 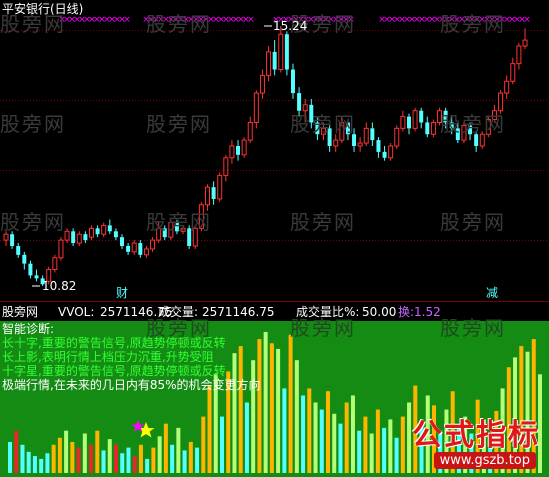 What do you see at coordinates (76, 312) in the screenshot?
I see `vvol-label: VVOL:` at bounding box center [76, 312].